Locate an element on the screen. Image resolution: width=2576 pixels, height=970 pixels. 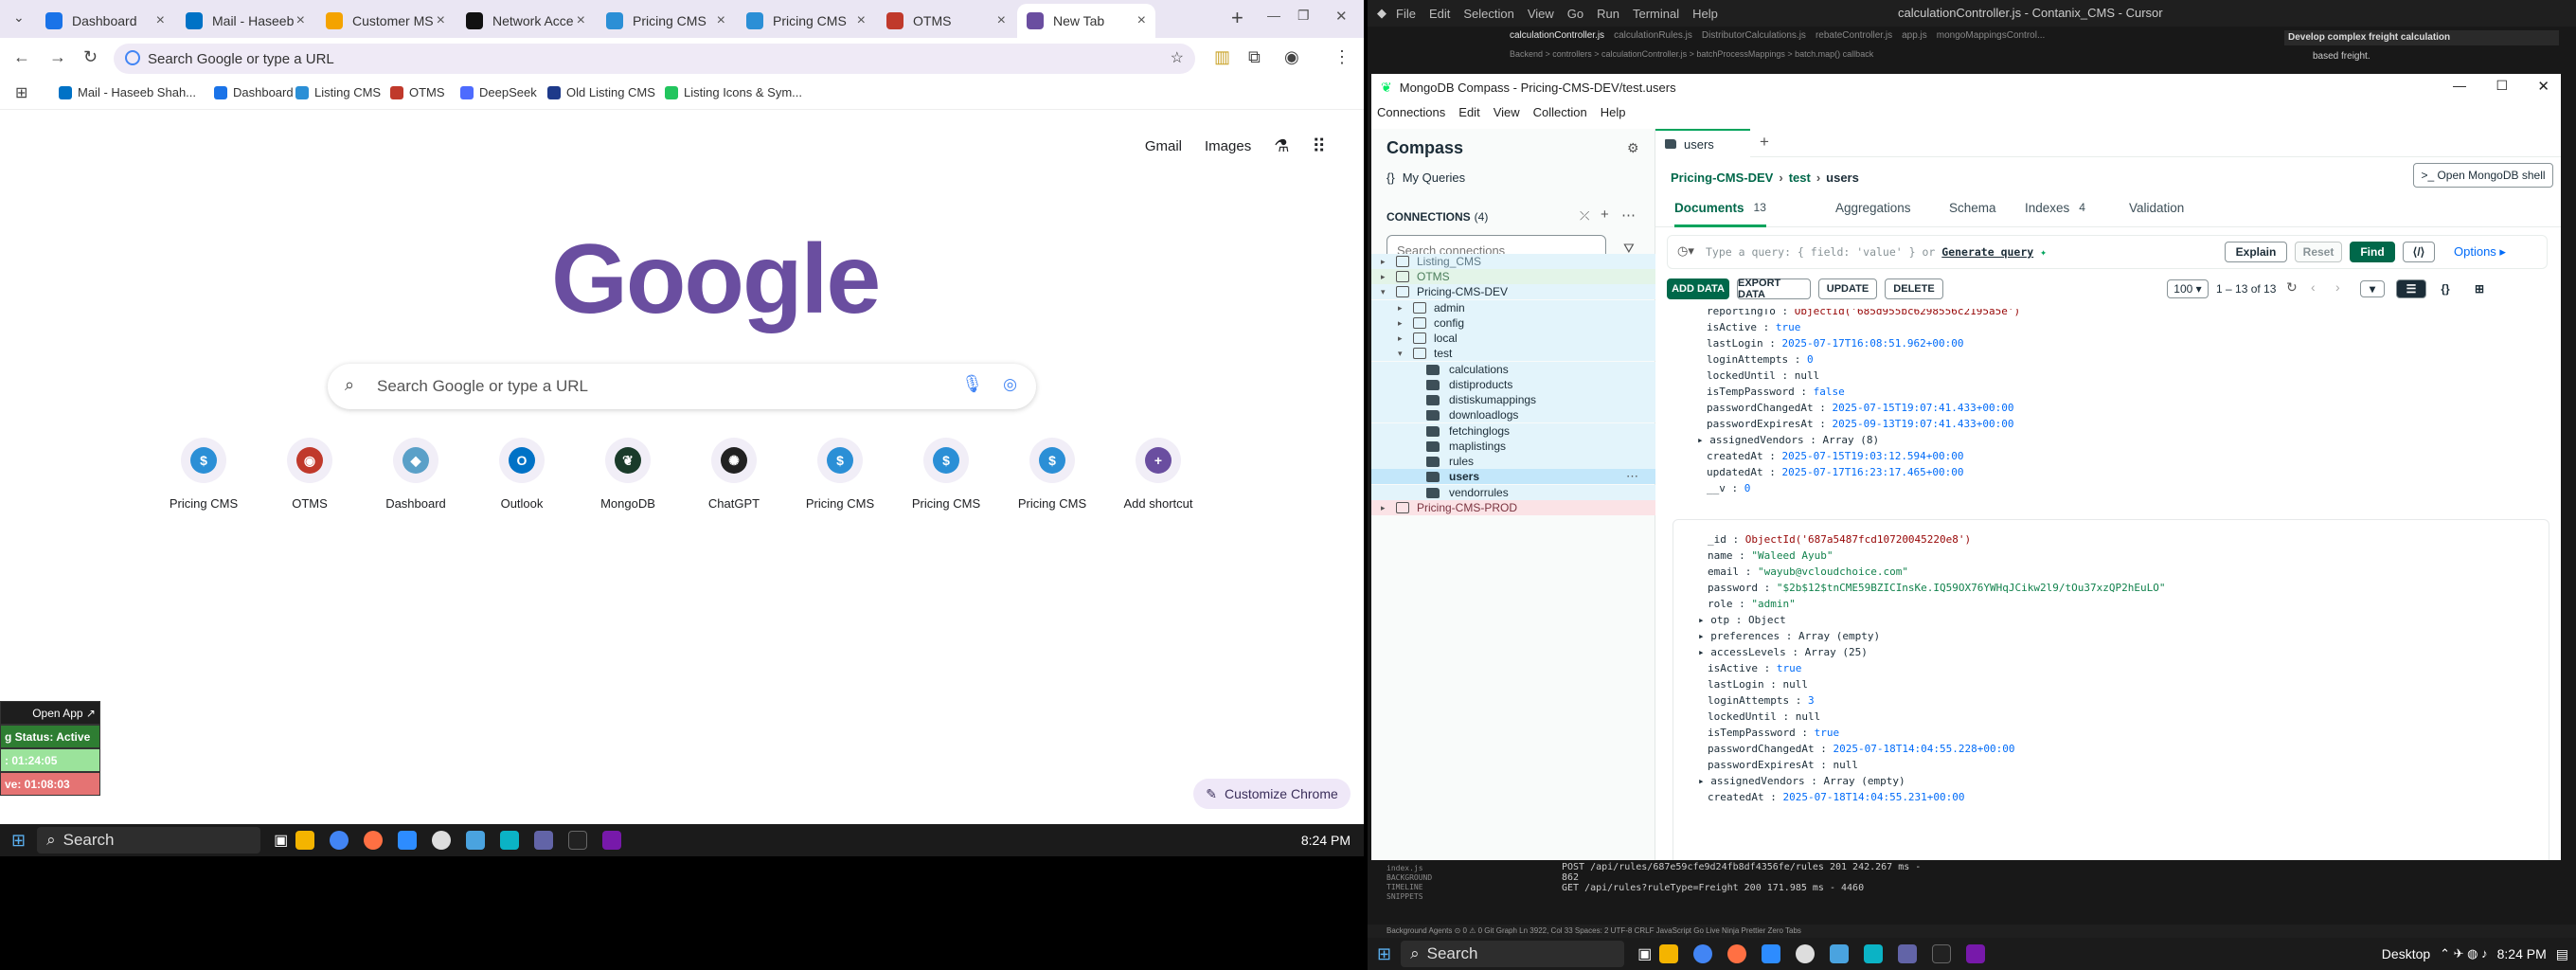
tree-item-rules: rules is located at coordinates (1513, 462).